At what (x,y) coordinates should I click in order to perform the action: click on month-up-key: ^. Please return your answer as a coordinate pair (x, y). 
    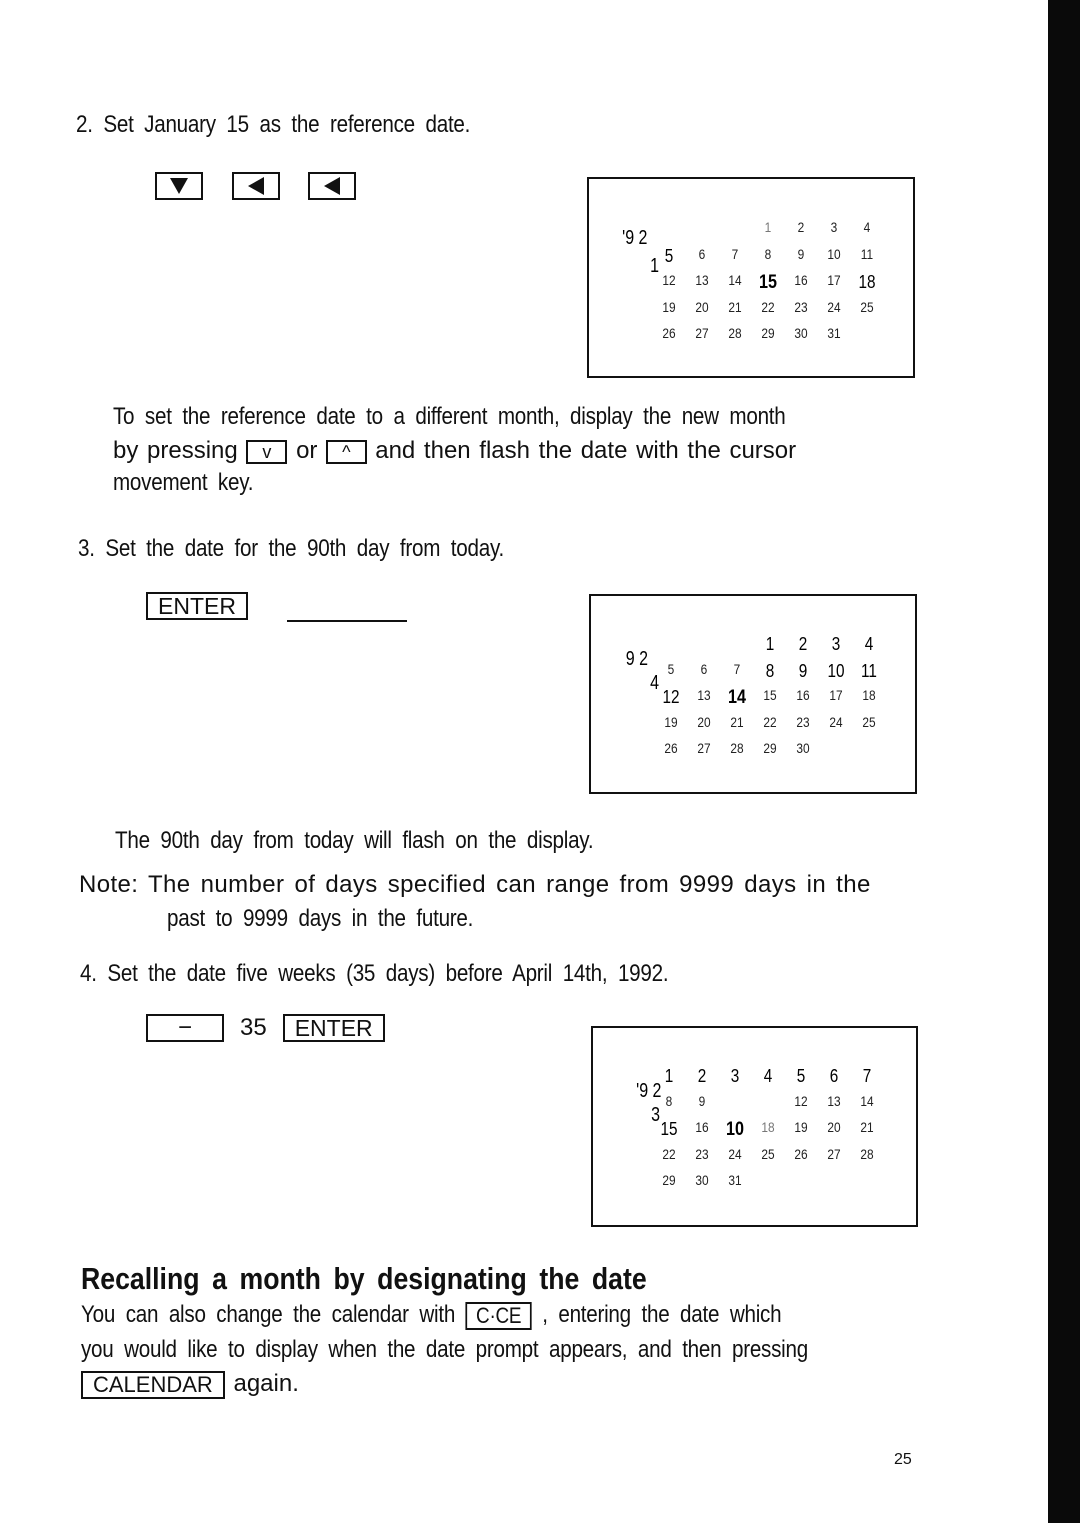
    Looking at the image, I should click on (346, 451).